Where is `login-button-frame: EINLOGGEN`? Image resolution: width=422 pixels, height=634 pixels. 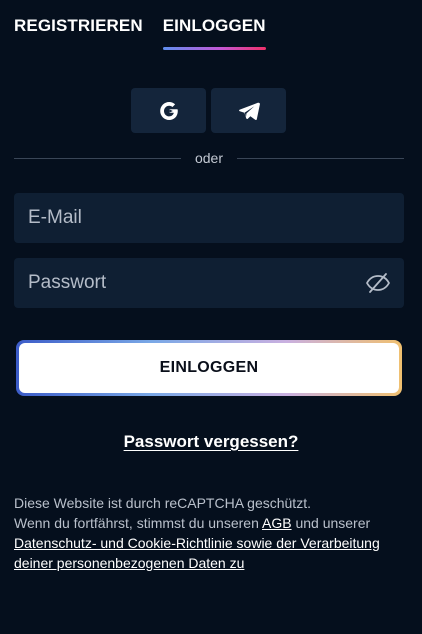
login-button-frame: EINLOGGEN is located at coordinates (209, 368).